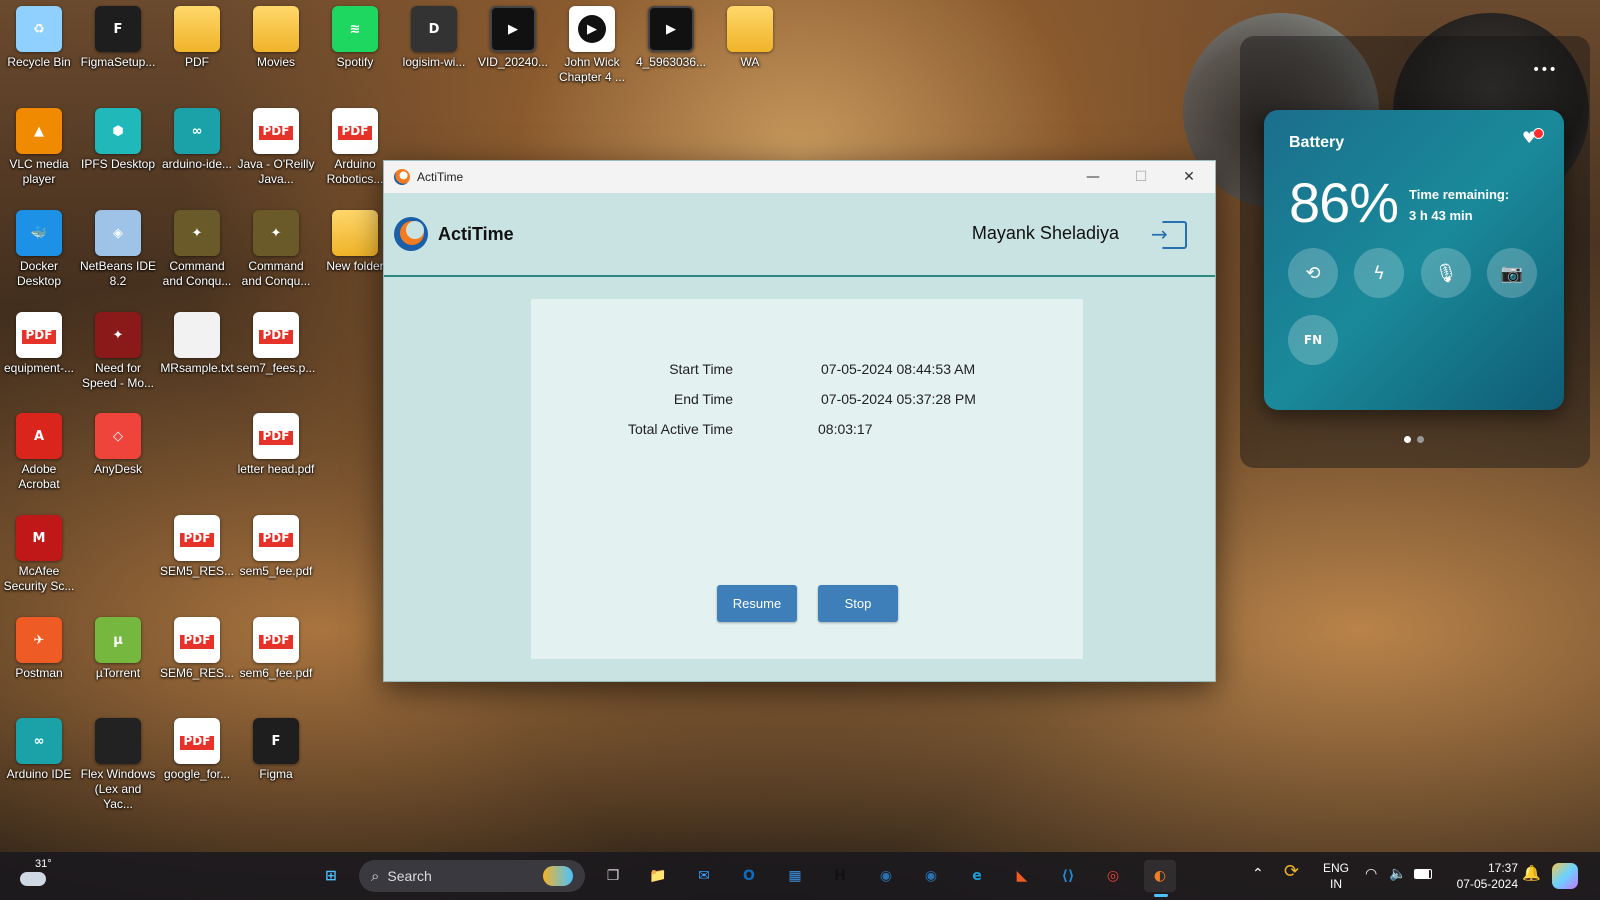 The image size is (1600, 900). Describe the element at coordinates (1068, 876) in the screenshot. I see `vscode-icon: ⟨⟩` at that location.